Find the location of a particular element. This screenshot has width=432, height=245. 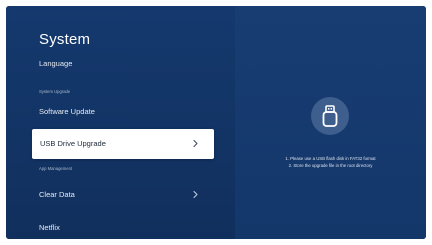

menu-item-netflix: Netflix is located at coordinates (49, 227).